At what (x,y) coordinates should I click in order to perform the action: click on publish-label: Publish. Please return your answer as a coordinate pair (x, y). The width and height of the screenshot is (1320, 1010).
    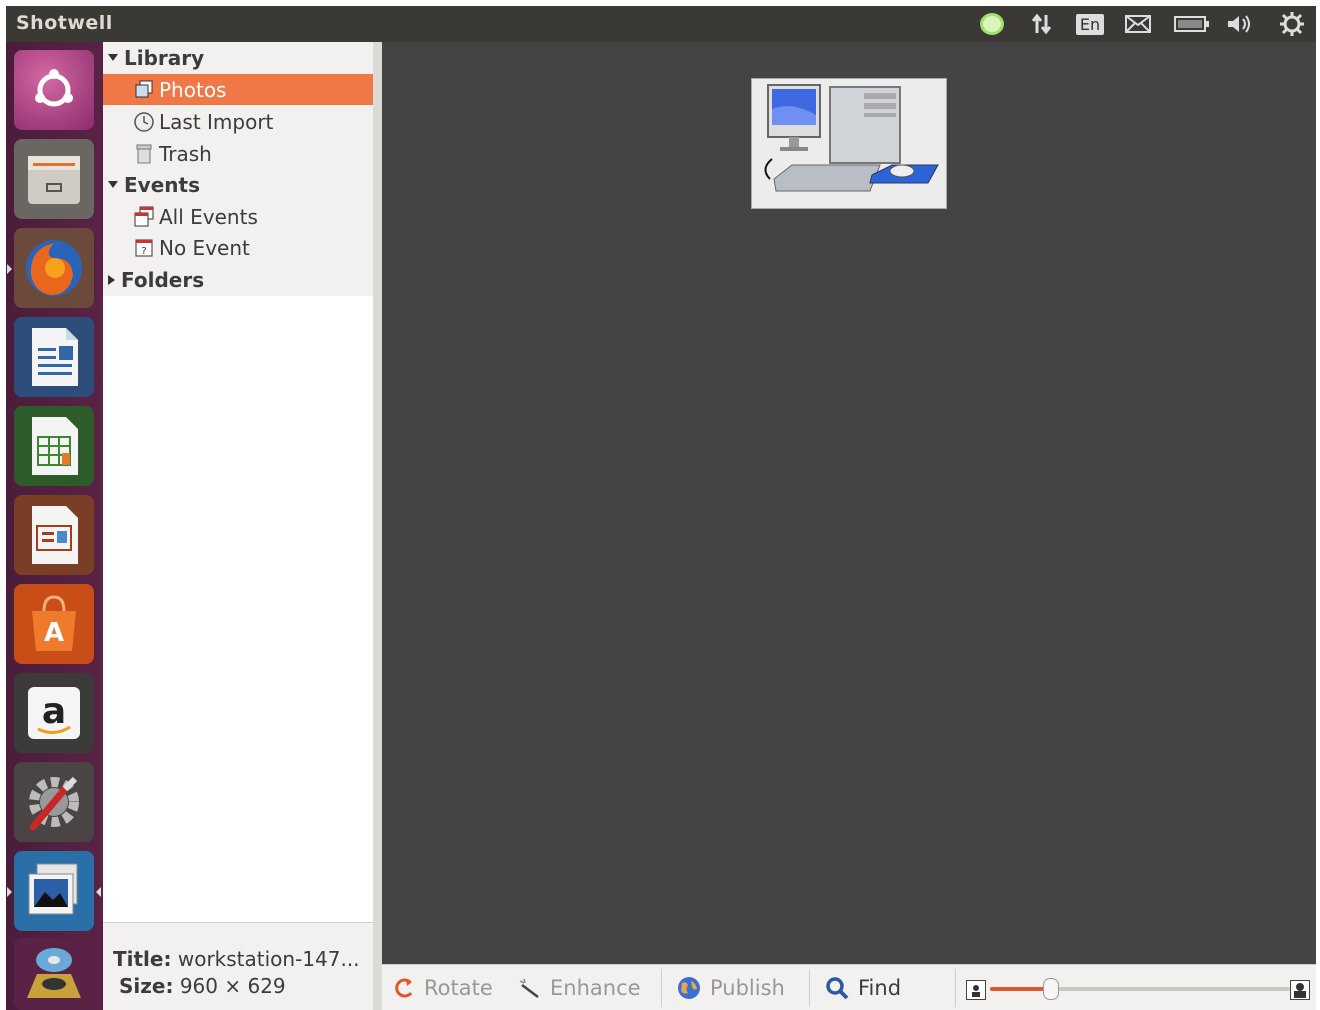
    Looking at the image, I should click on (747, 988).